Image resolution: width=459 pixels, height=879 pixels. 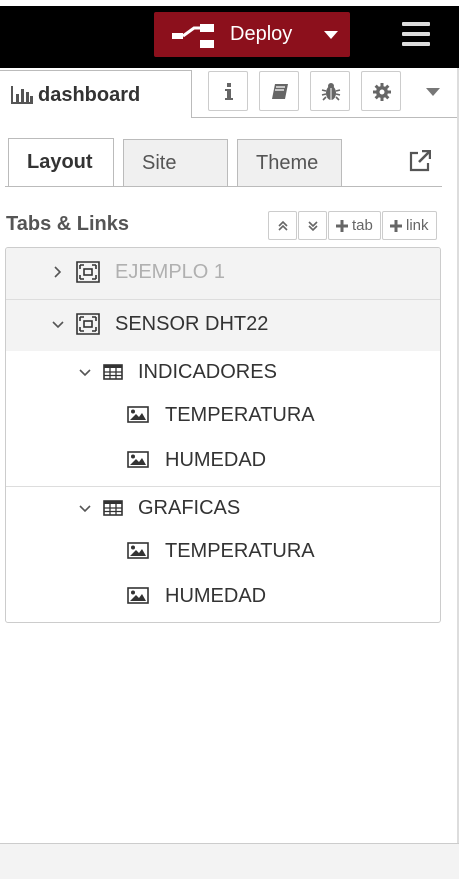 I want to click on tab-theme: Theme, so click(x=289, y=162).